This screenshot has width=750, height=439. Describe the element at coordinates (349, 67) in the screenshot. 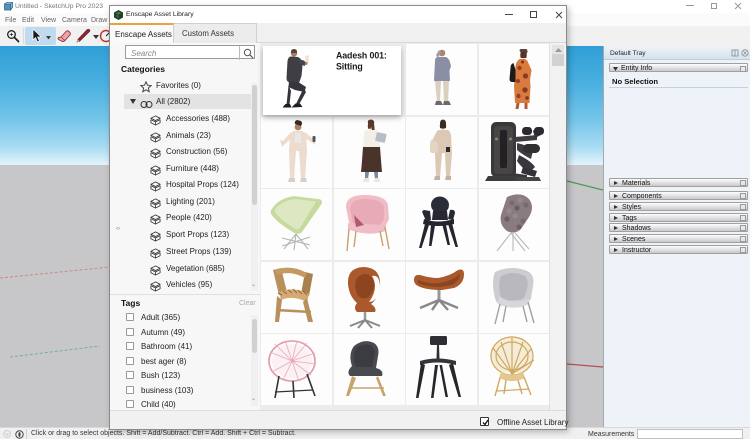

I see `svg-text: Sitting` at that location.